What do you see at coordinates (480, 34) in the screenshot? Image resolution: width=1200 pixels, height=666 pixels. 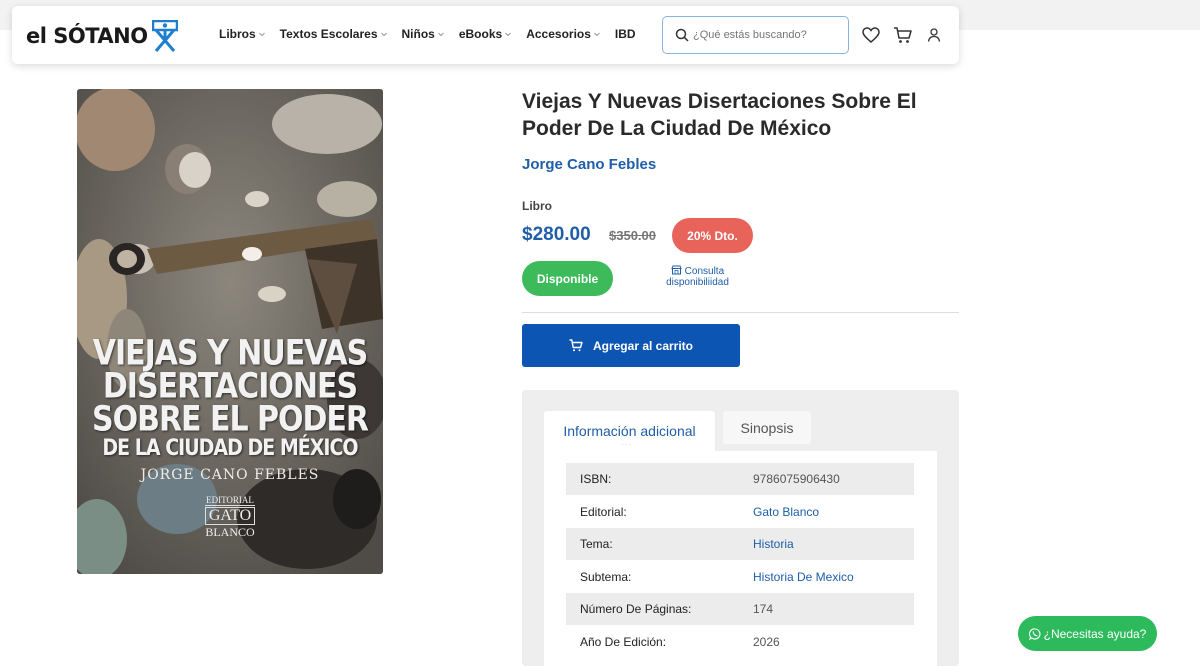 I see `nav-item-label: eBooks` at bounding box center [480, 34].